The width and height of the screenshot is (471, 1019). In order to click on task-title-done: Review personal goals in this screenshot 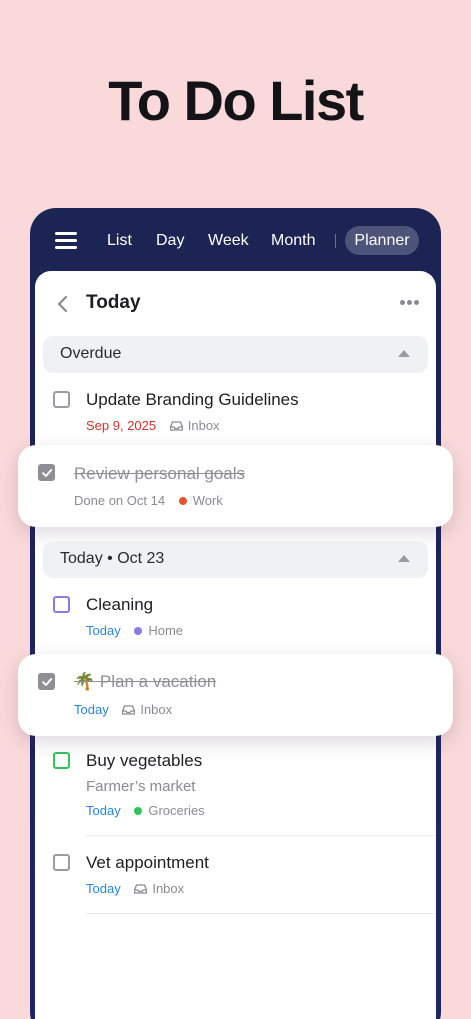, I will do `click(159, 474)`.